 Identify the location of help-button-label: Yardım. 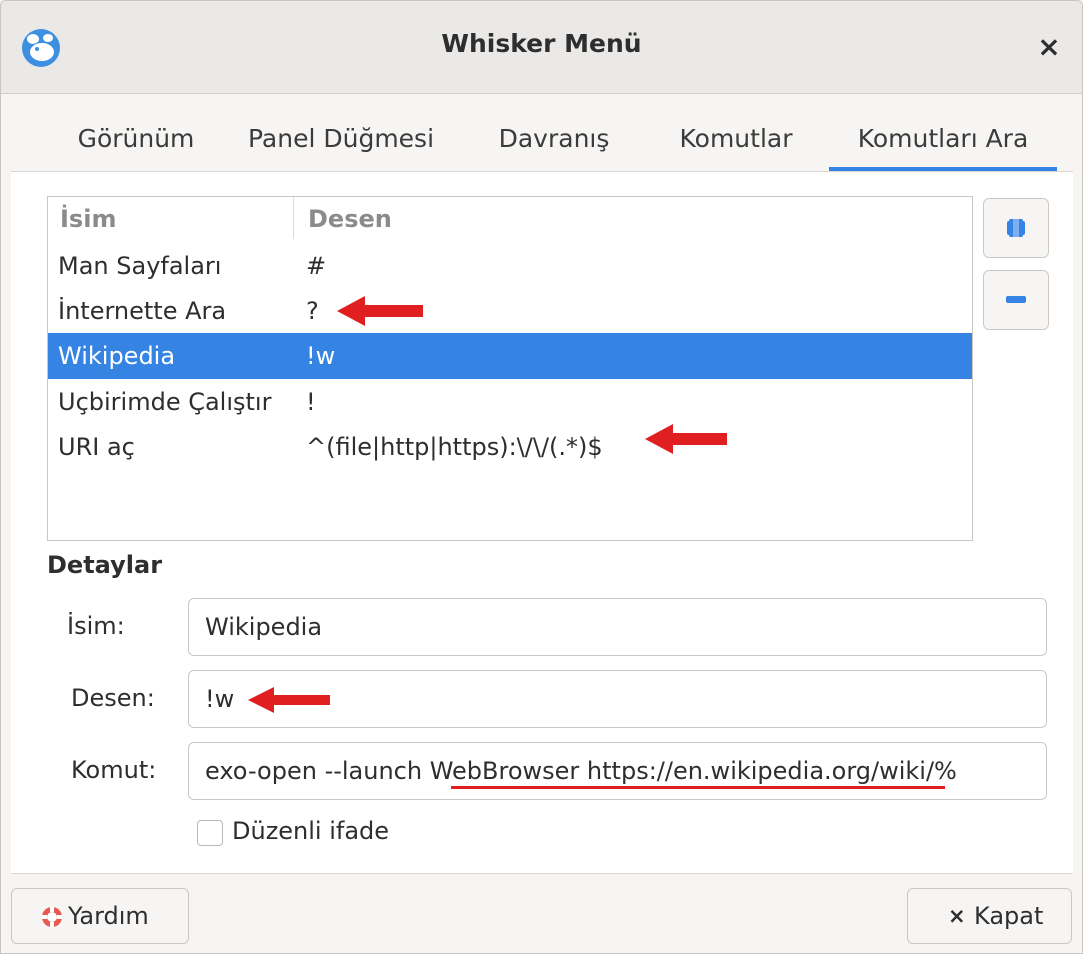
(108, 916).